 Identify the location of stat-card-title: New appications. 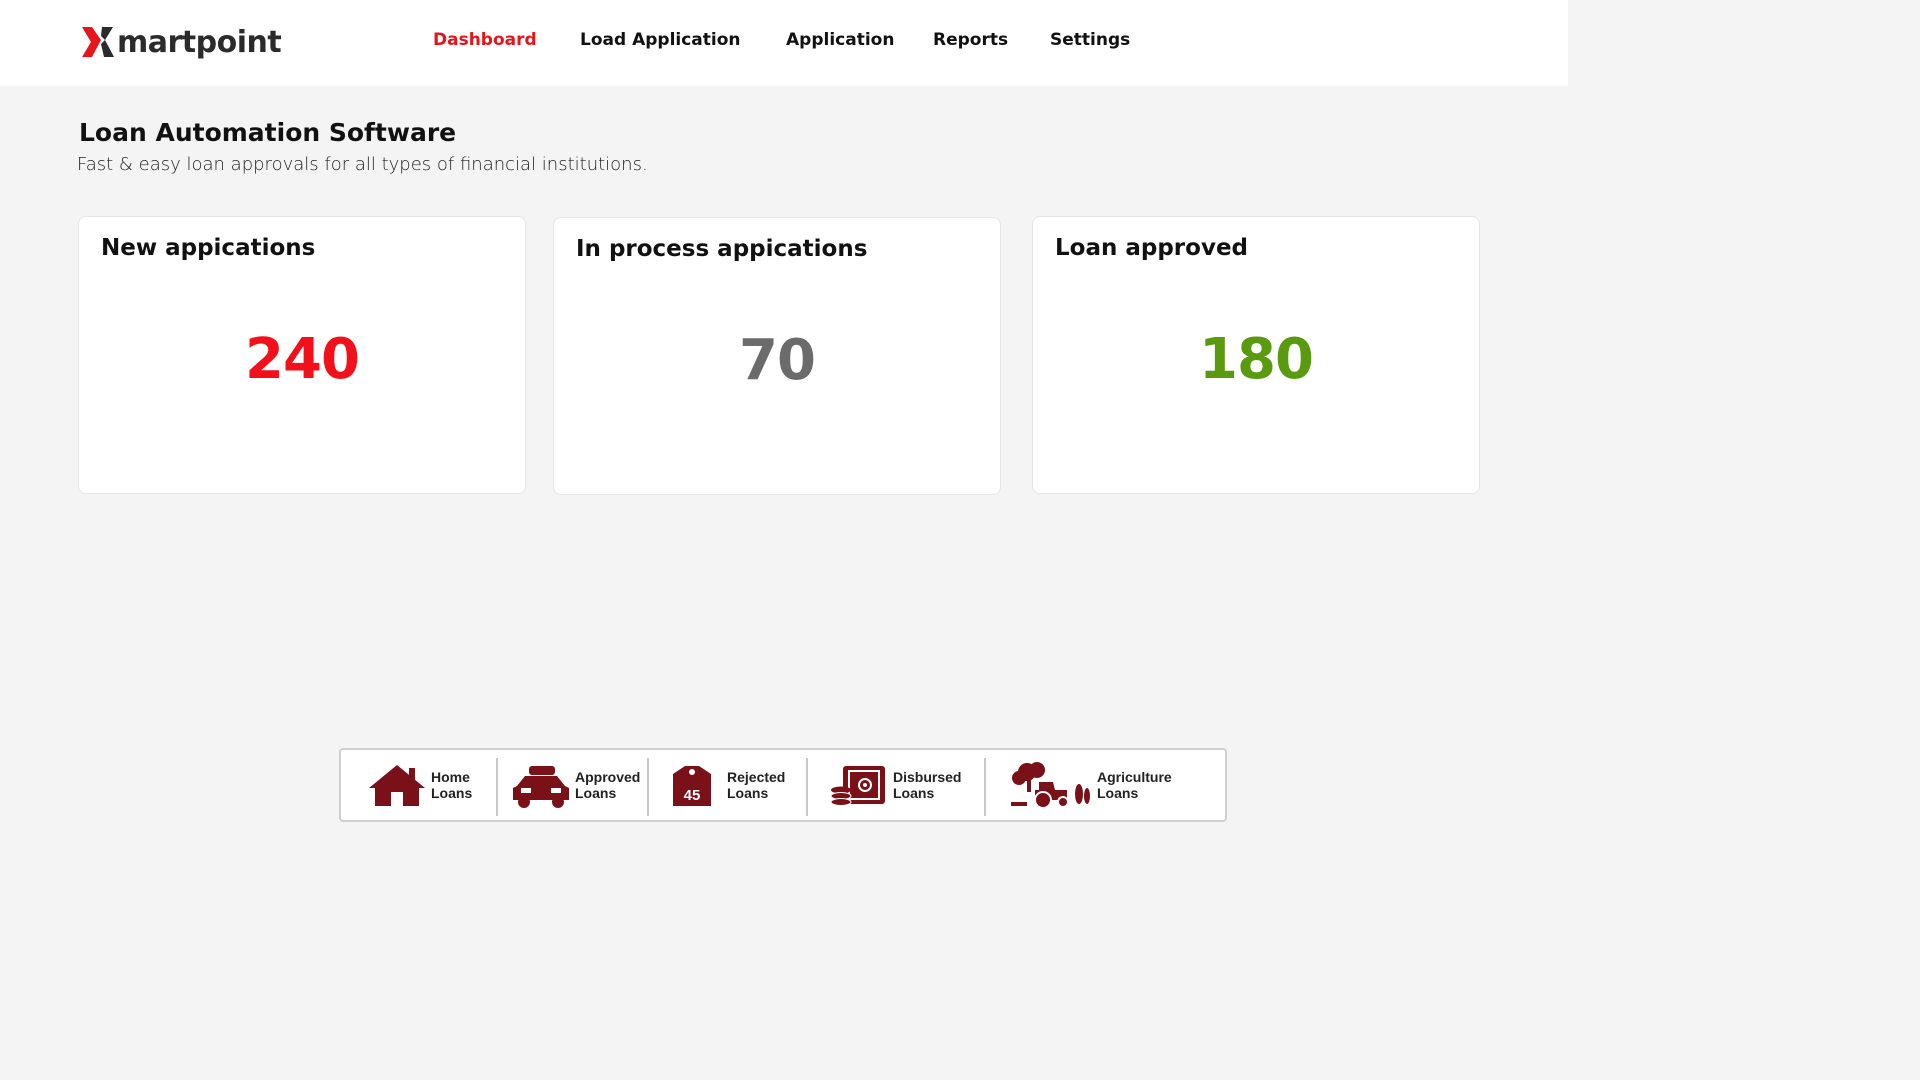
(208, 248).